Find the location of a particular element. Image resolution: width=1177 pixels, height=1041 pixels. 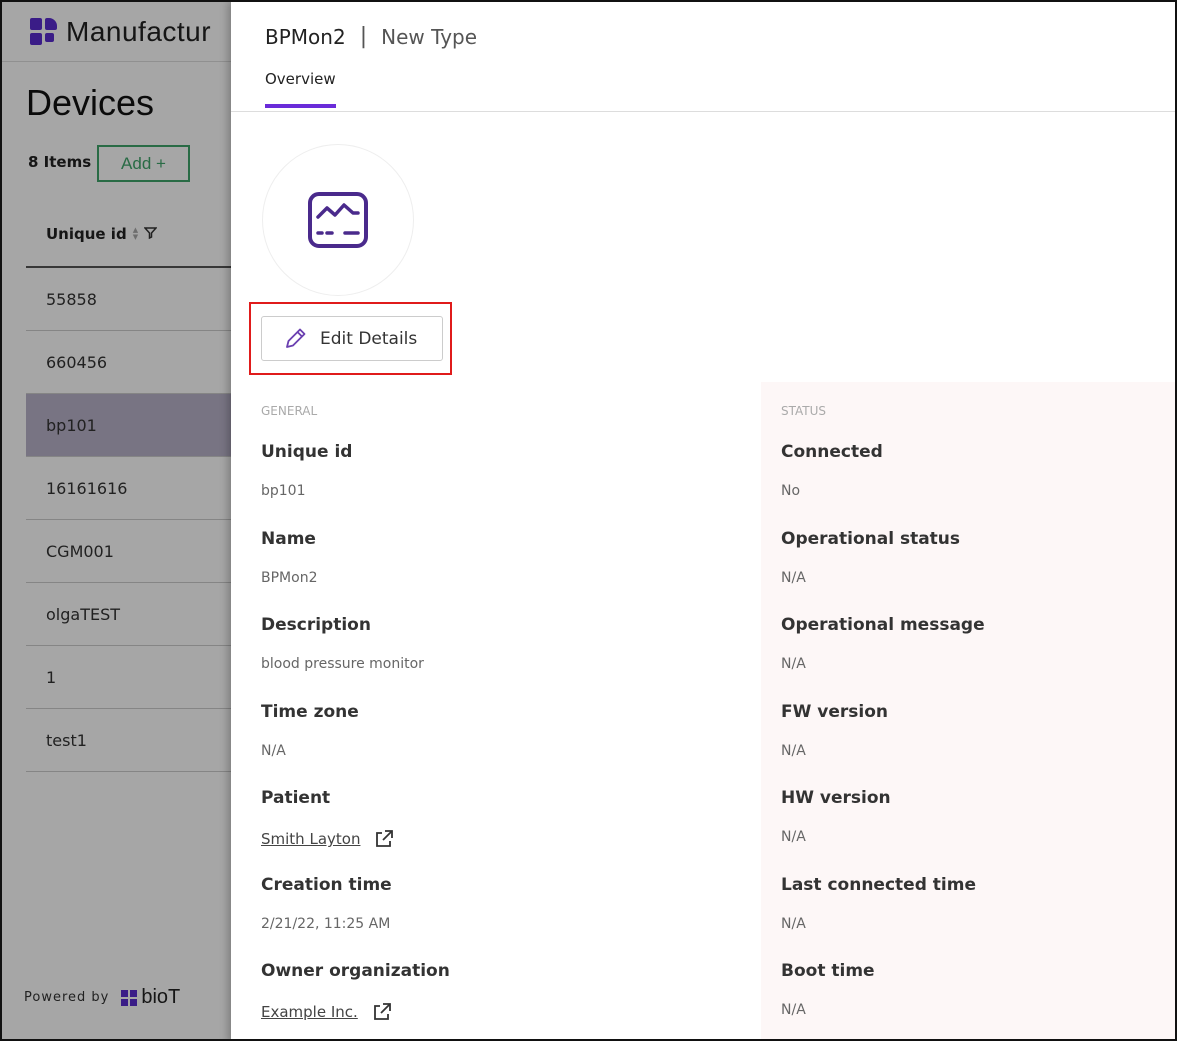

monitor-icon is located at coordinates (338, 220).